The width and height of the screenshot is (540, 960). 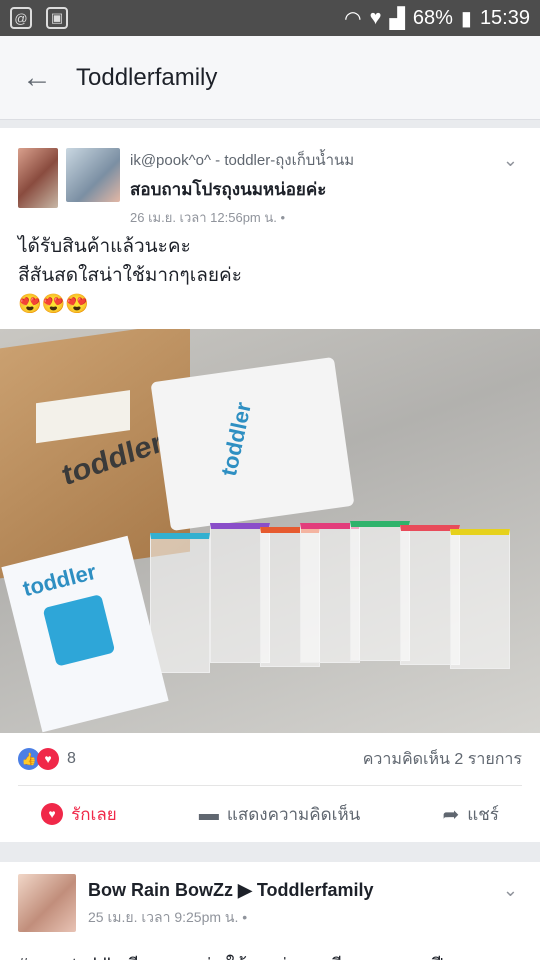 What do you see at coordinates (451, 814) in the screenshot?
I see `share-icon: ➦` at bounding box center [451, 814].